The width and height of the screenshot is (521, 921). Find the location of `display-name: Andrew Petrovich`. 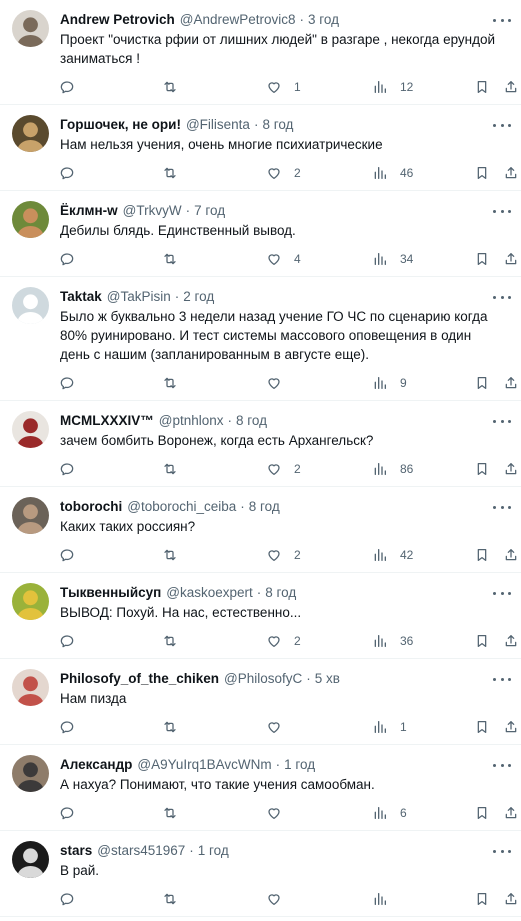

display-name: Andrew Petrovich is located at coordinates (117, 20).